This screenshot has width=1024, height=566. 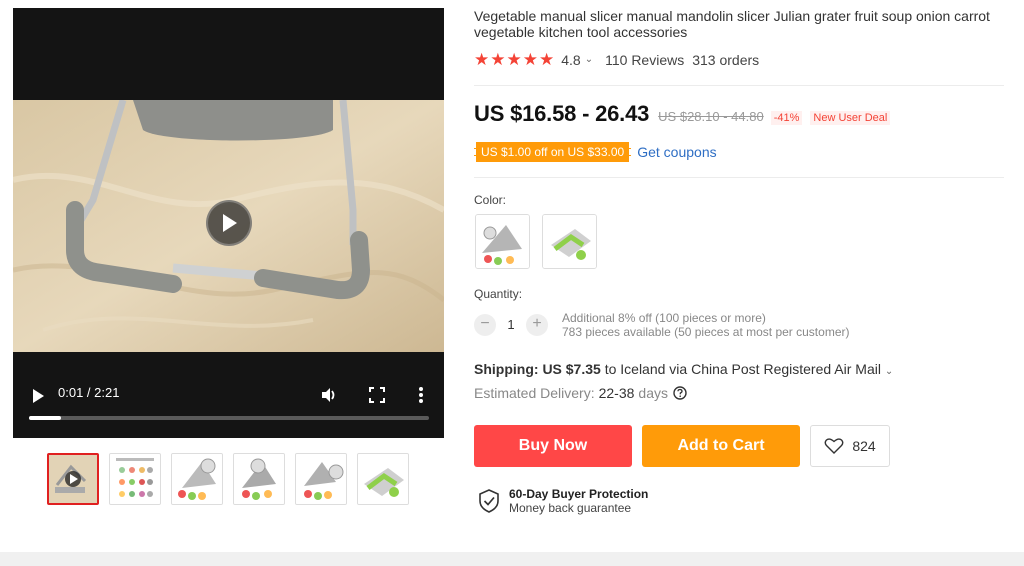 What do you see at coordinates (834, 446) in the screenshot?
I see `heart-icon` at bounding box center [834, 446].